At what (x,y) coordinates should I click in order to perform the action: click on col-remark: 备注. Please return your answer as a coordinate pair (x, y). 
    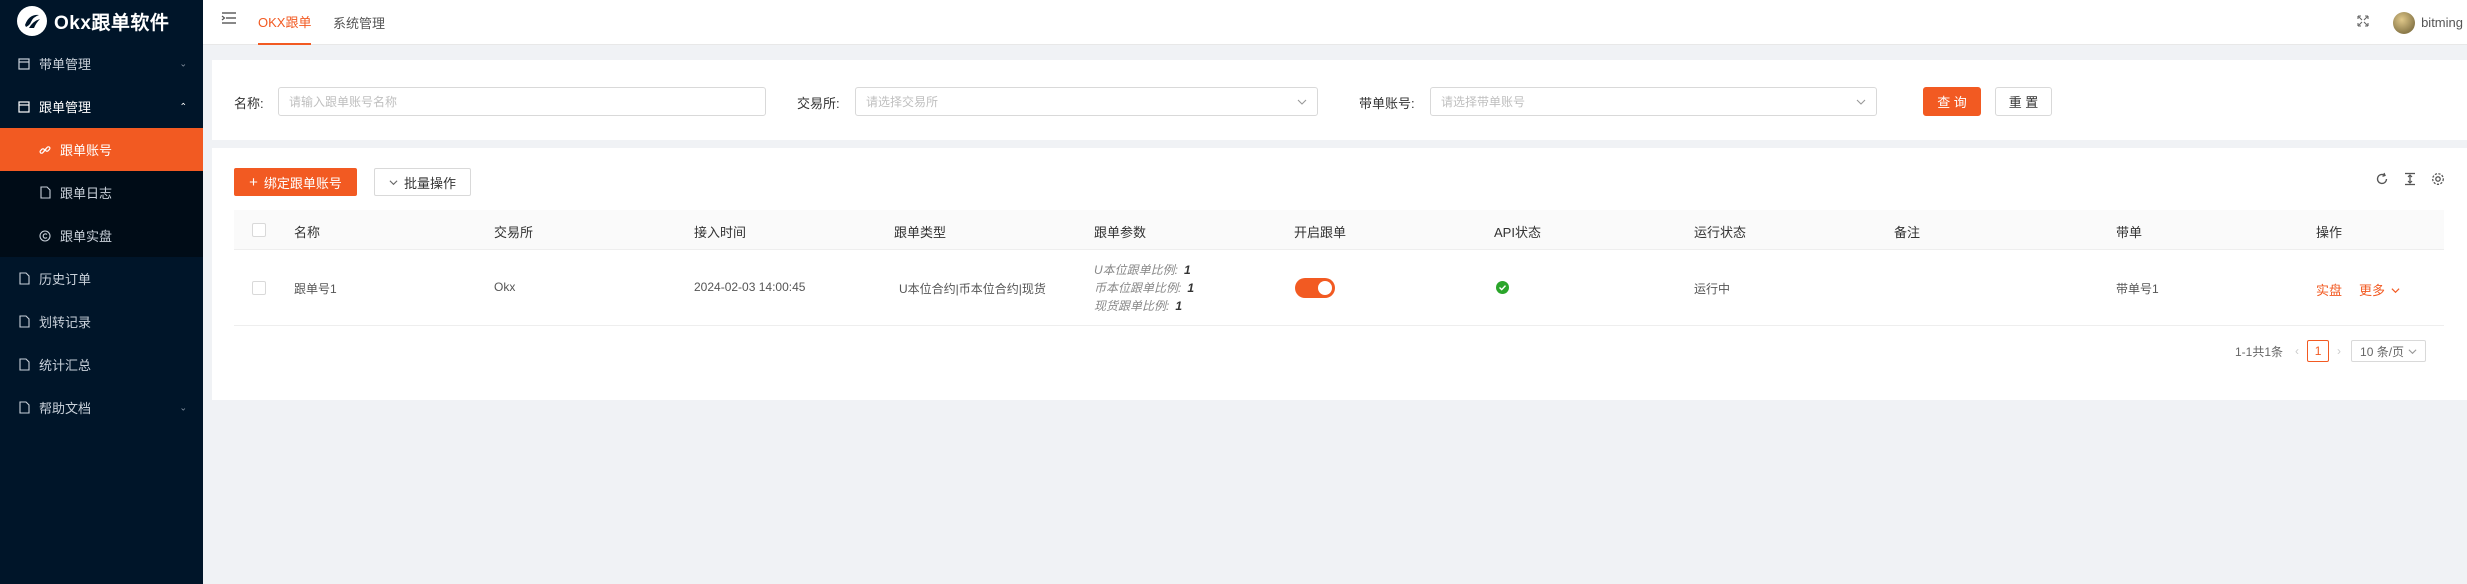
    Looking at the image, I should click on (1907, 232).